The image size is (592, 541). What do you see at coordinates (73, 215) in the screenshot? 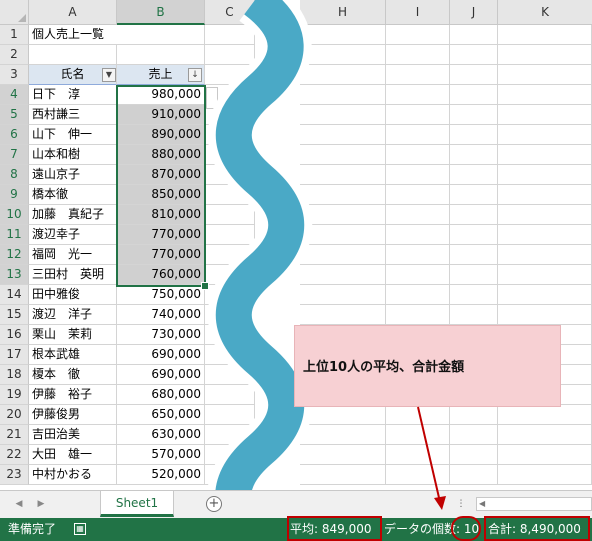
I see `name-cell: 加藤 真紀子` at bounding box center [73, 215].